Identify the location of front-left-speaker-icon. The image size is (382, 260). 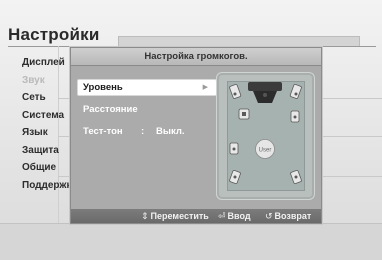
(235, 91).